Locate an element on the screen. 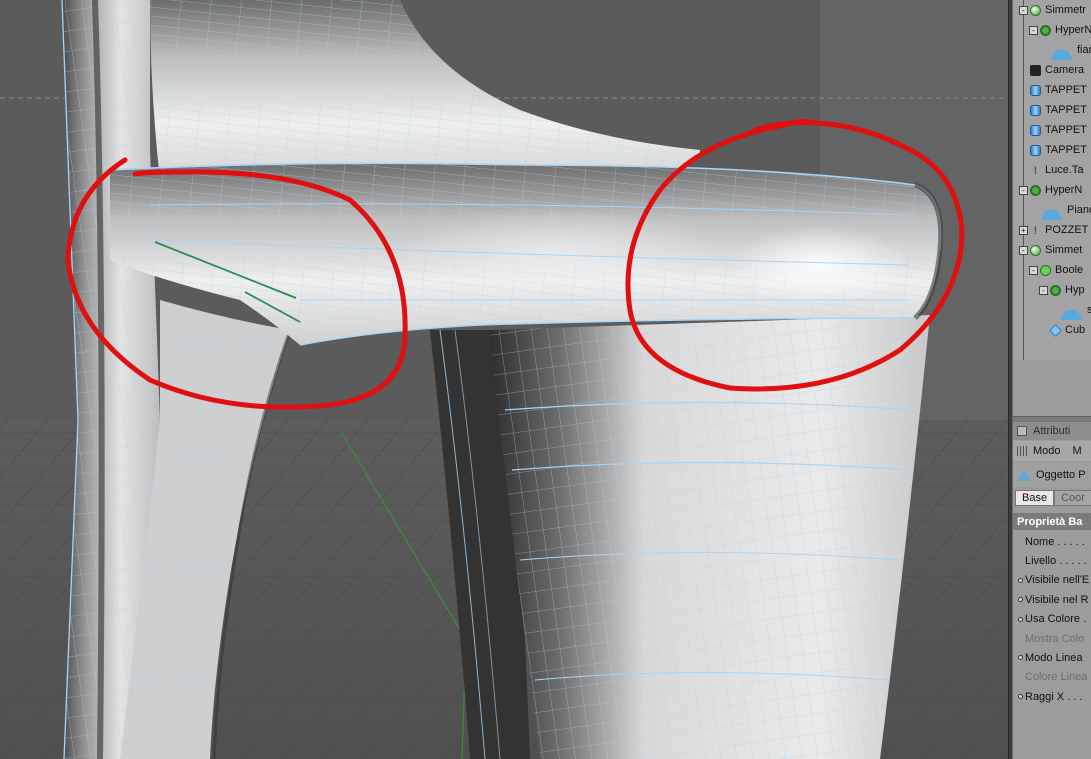 Image resolution: width=1091 pixels, height=759 pixels. property-label: Usa Colore . is located at coordinates (1056, 619).